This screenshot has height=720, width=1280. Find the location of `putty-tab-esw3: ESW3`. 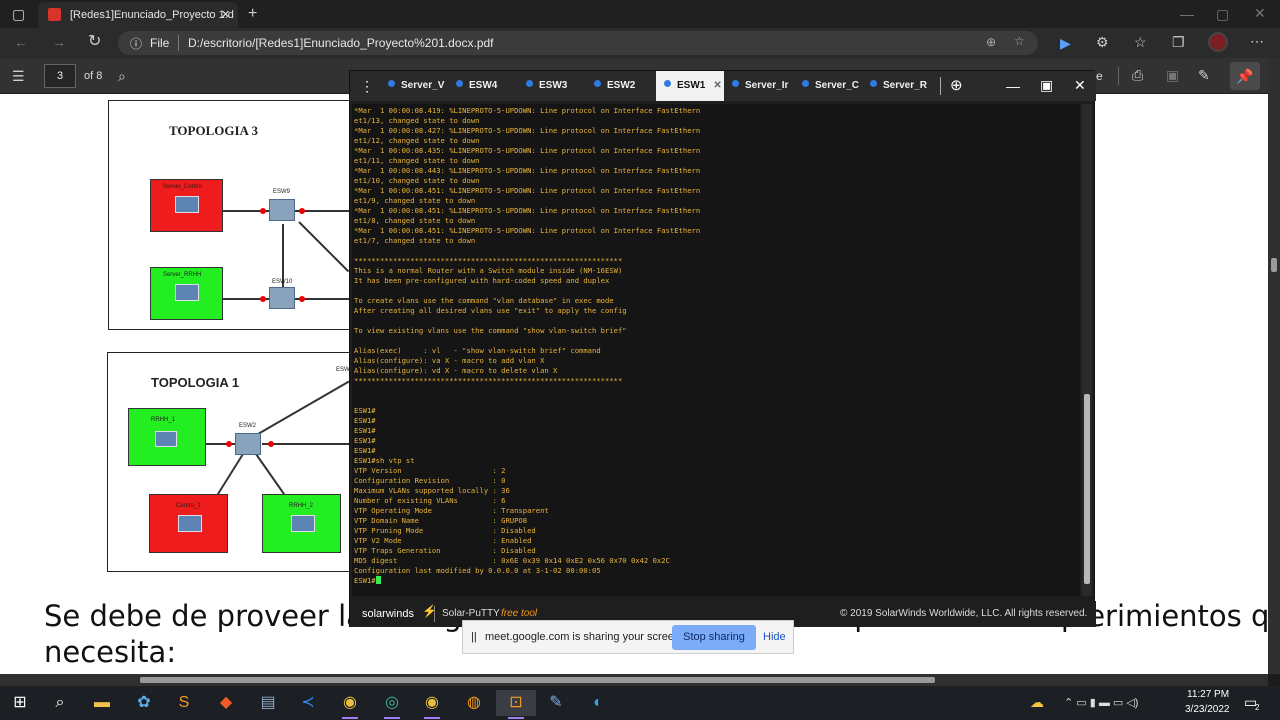

putty-tab-esw3: ESW3 is located at coordinates (546, 86).